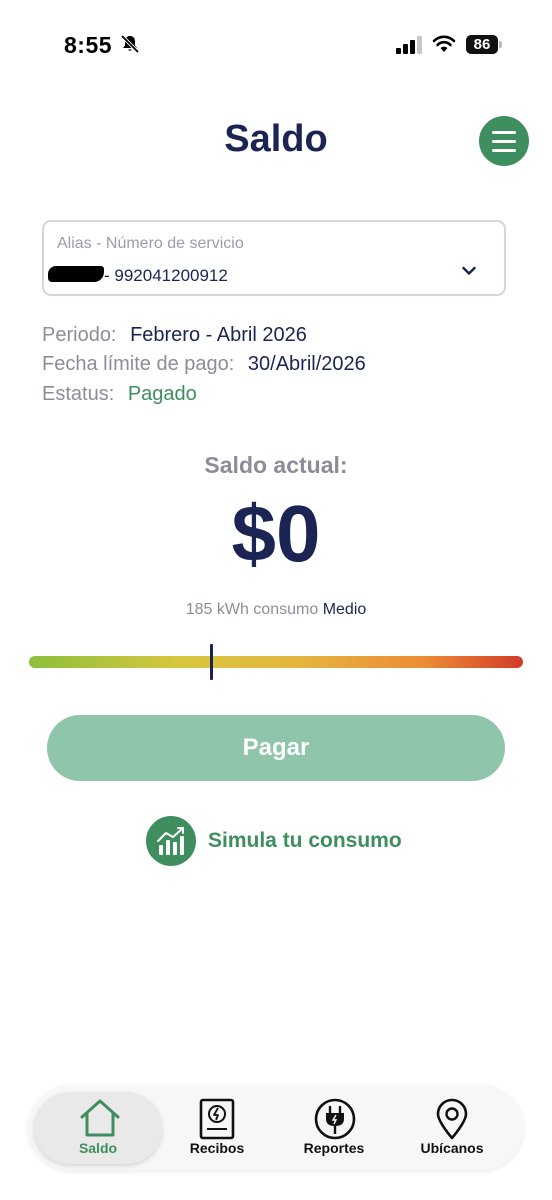 This screenshot has width=552, height=1200. Describe the element at coordinates (166, 275) in the screenshot. I see `service-number-value: - 992041200912` at that location.